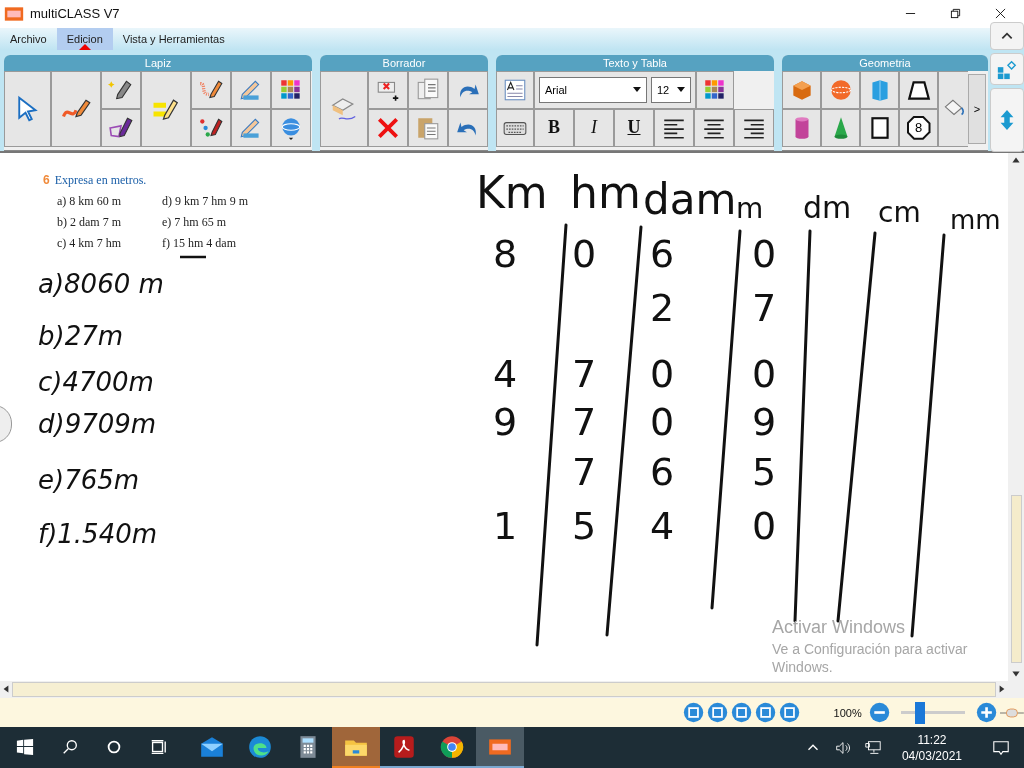  Describe the element at coordinates (505, 525) in the screenshot. I see `handwritten-digit: 1` at that location.